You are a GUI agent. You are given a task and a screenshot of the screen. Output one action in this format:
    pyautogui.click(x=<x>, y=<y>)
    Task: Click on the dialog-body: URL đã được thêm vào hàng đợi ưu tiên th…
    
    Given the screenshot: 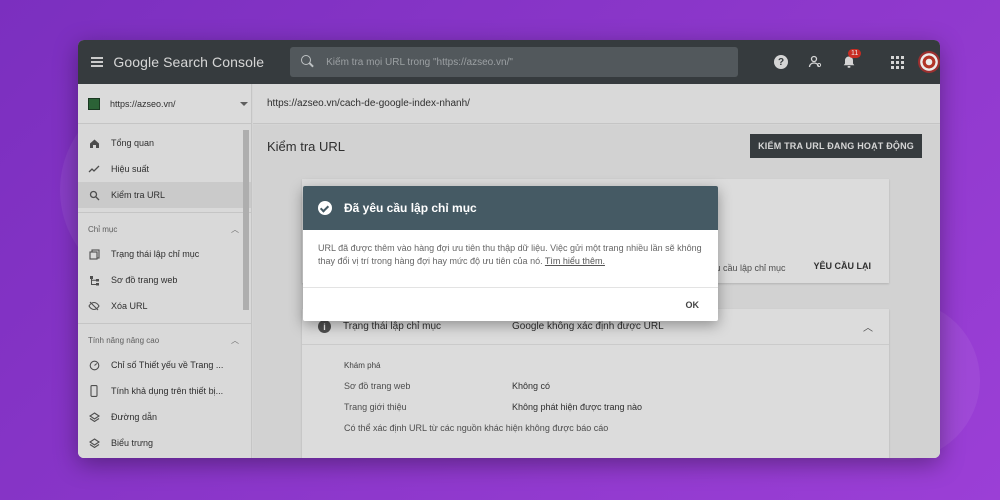 What is the action you would take?
    pyautogui.click(x=510, y=259)
    